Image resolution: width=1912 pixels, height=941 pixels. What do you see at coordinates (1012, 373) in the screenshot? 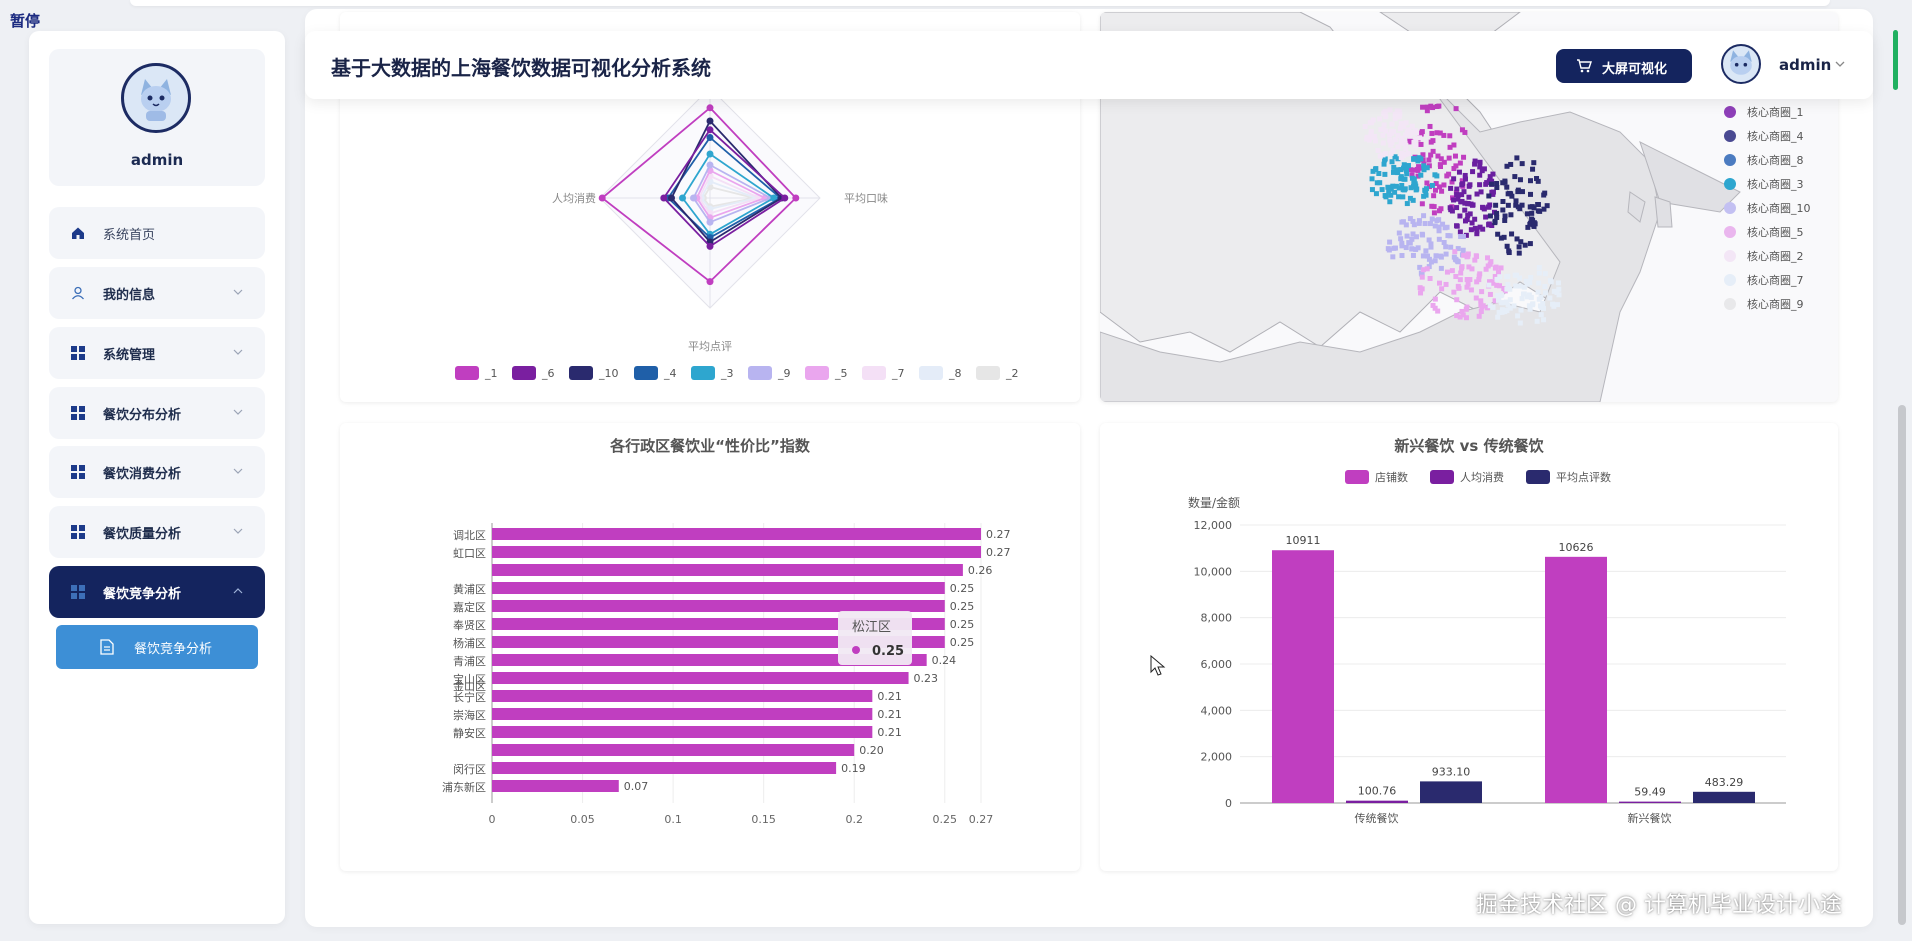
I see `legend-label: _2` at bounding box center [1012, 373].